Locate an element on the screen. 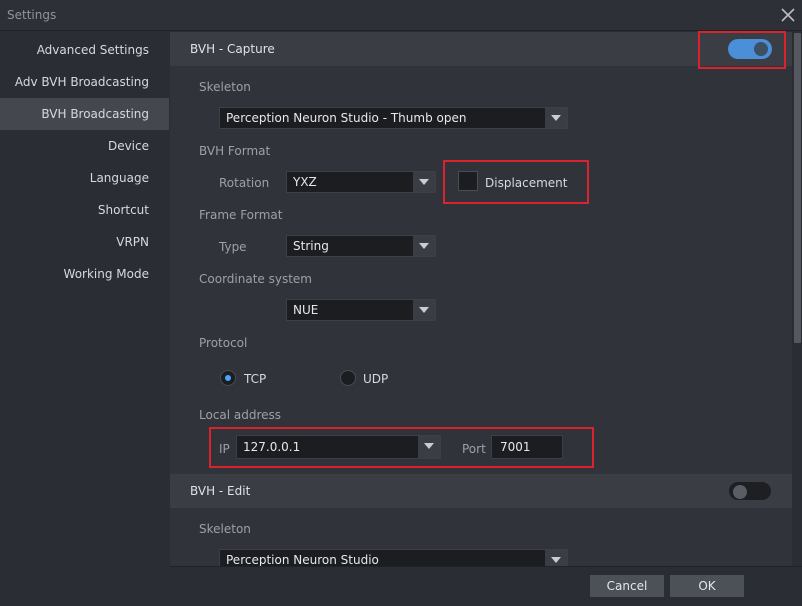  capture-section-title: BVH - Capture is located at coordinates (232, 49).